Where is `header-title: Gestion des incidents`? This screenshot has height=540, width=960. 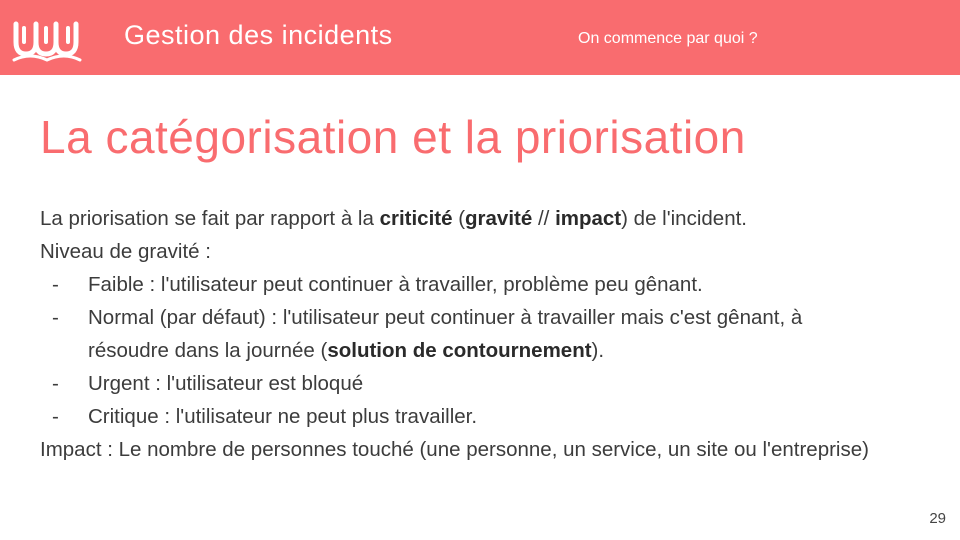 header-title: Gestion des incidents is located at coordinates (258, 35).